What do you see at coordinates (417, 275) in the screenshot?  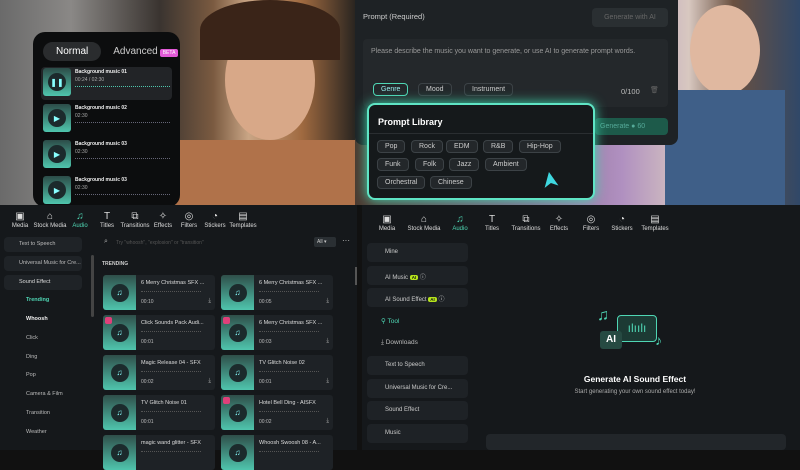 I see `sidebar-item-ai-music: AI Music AI ⓘ` at bounding box center [417, 275].